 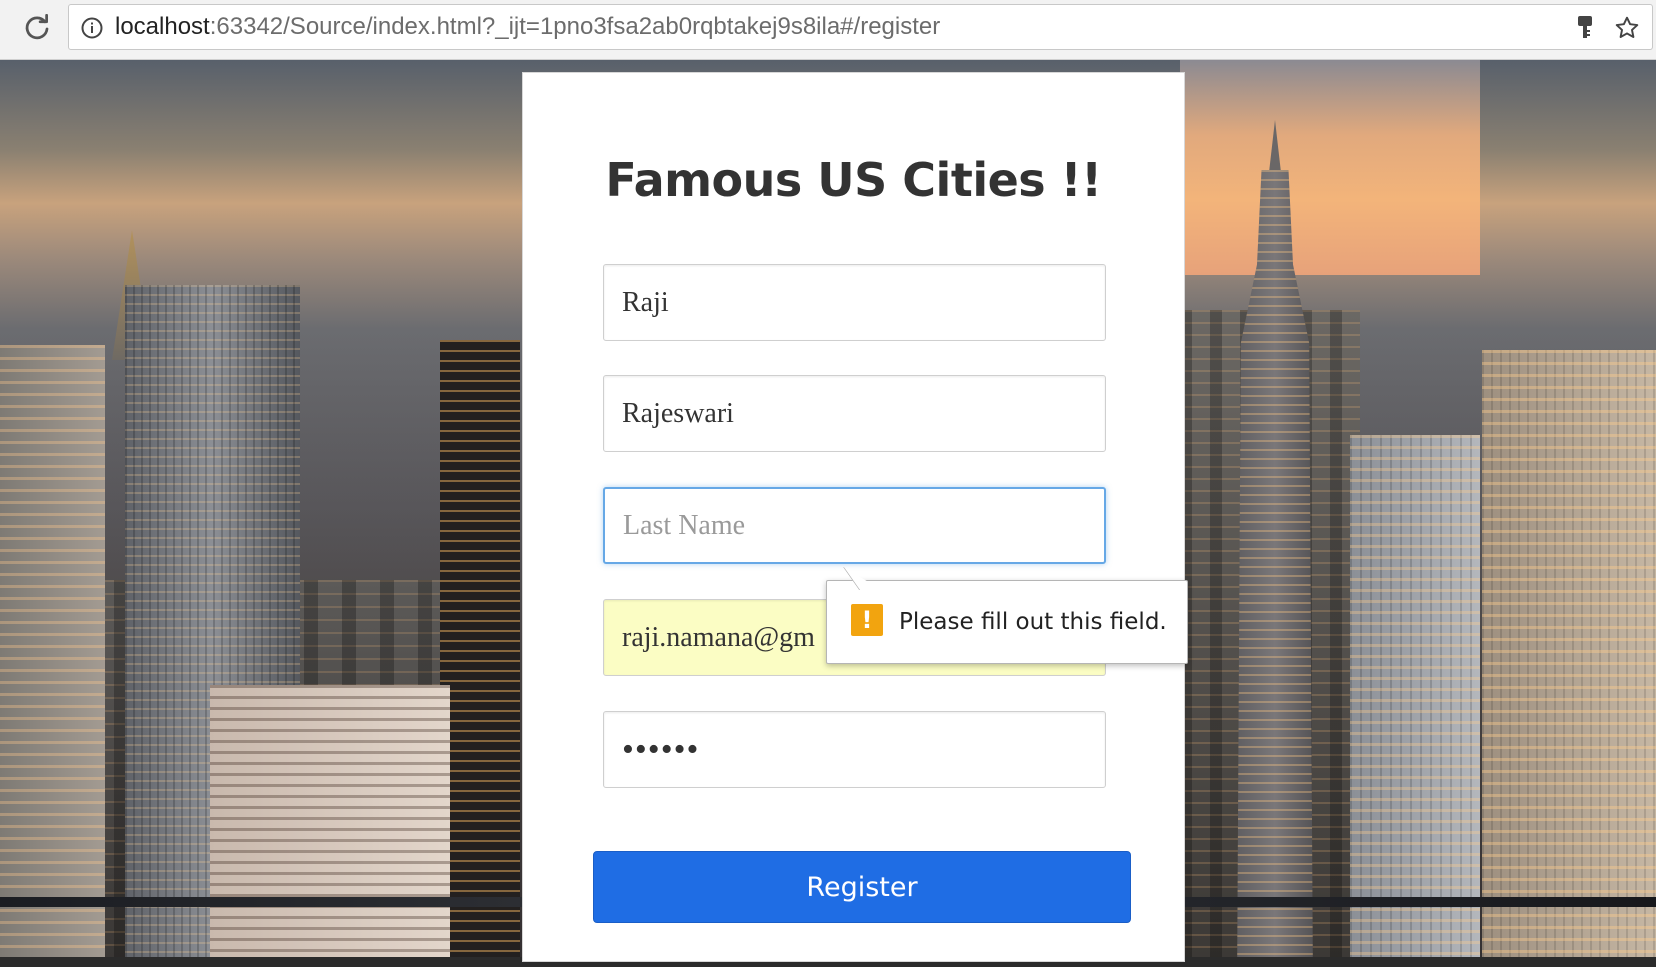 I want to click on url-host: localhost, so click(x=162, y=26).